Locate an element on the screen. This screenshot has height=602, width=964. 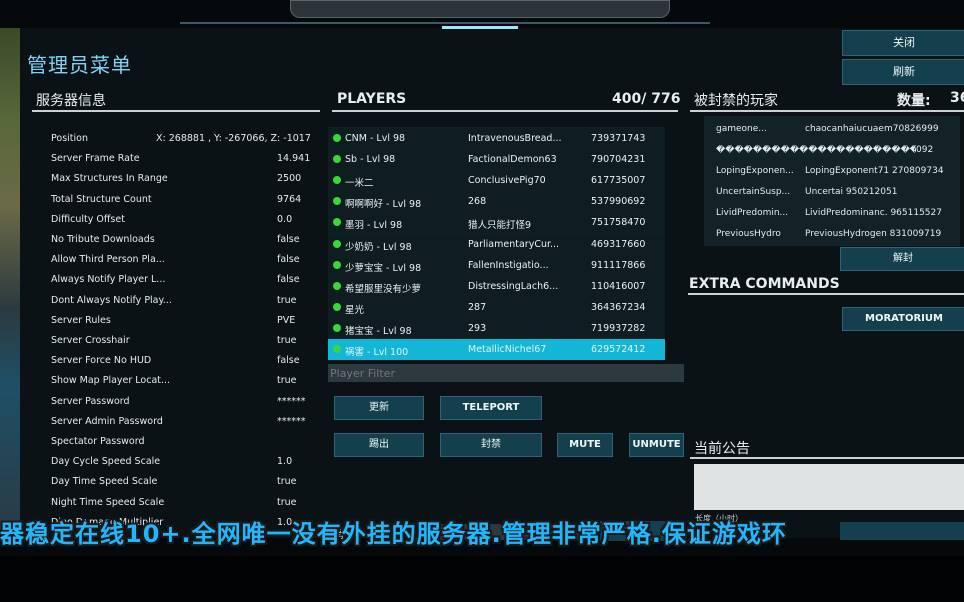
unmute-button: UNMUTE is located at coordinates (656, 445).